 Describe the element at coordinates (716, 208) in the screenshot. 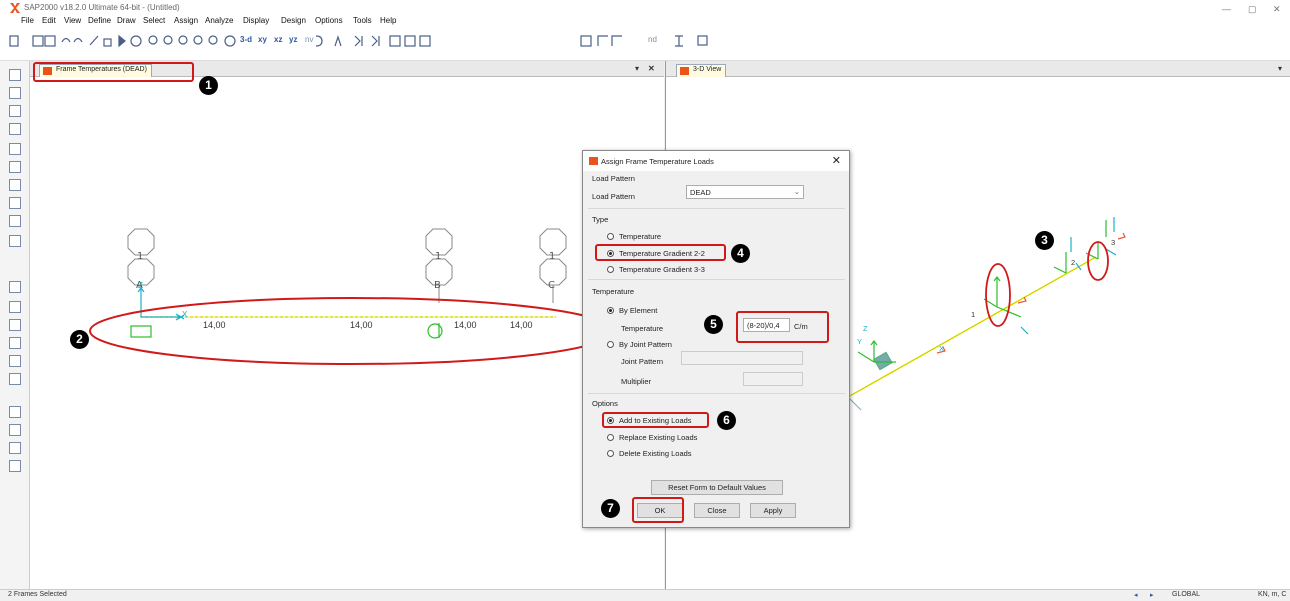

I see `type-group-divider` at that location.